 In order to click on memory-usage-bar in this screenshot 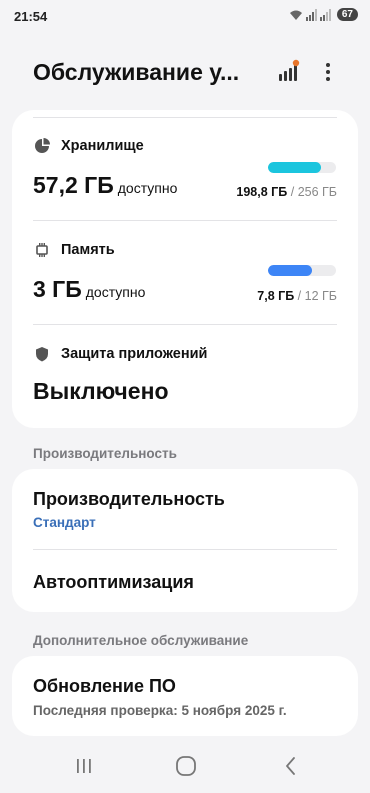, I will do `click(302, 270)`.